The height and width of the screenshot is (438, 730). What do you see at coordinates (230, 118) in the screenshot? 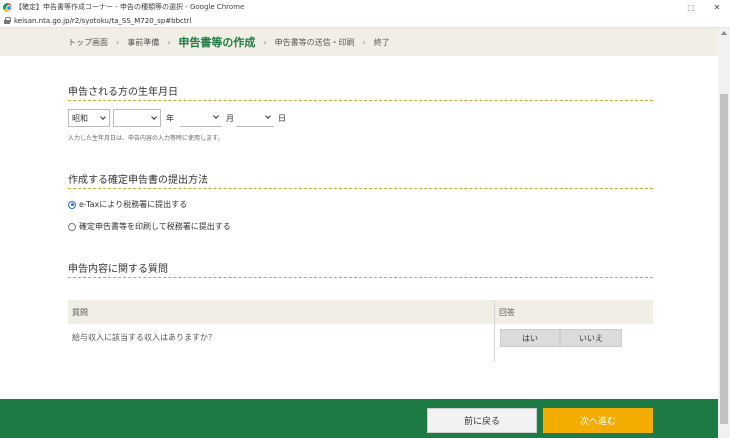
I see `month-unit-label: 月` at bounding box center [230, 118].